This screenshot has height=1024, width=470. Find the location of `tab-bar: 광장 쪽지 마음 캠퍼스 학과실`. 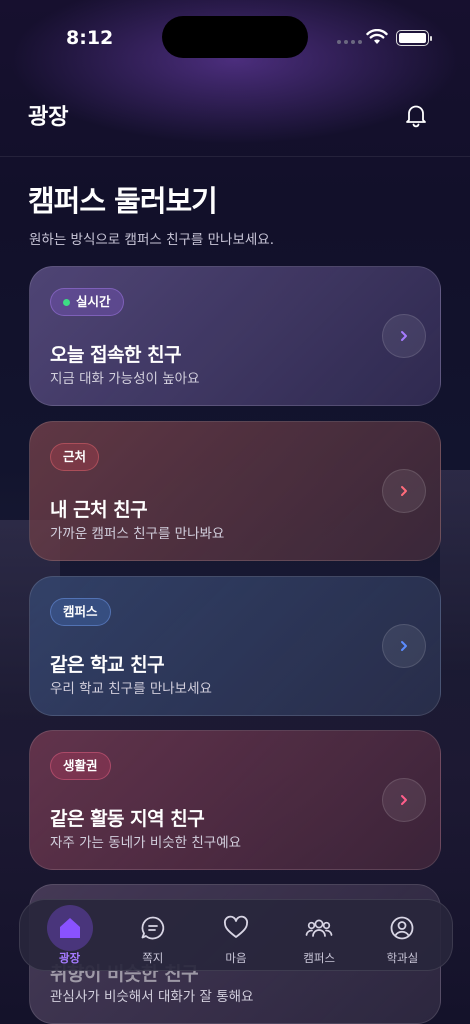

tab-bar: 광장 쪽지 마음 캠퍼스 학과실 is located at coordinates (236, 935).